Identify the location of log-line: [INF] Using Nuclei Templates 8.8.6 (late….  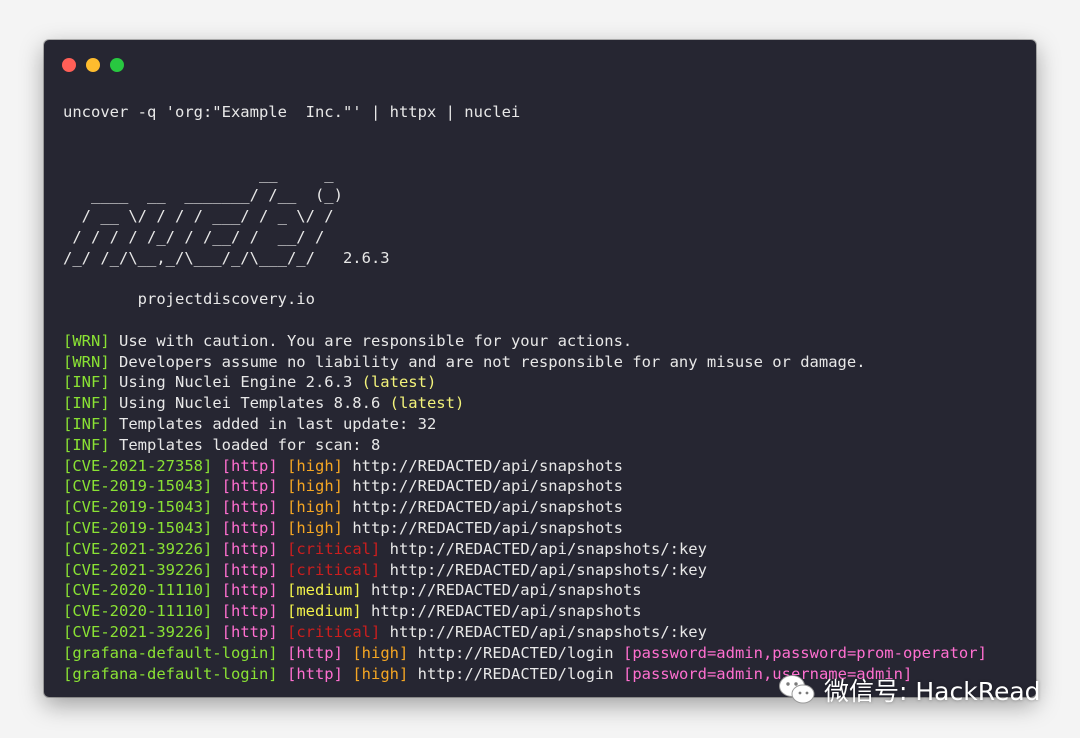
(544, 403).